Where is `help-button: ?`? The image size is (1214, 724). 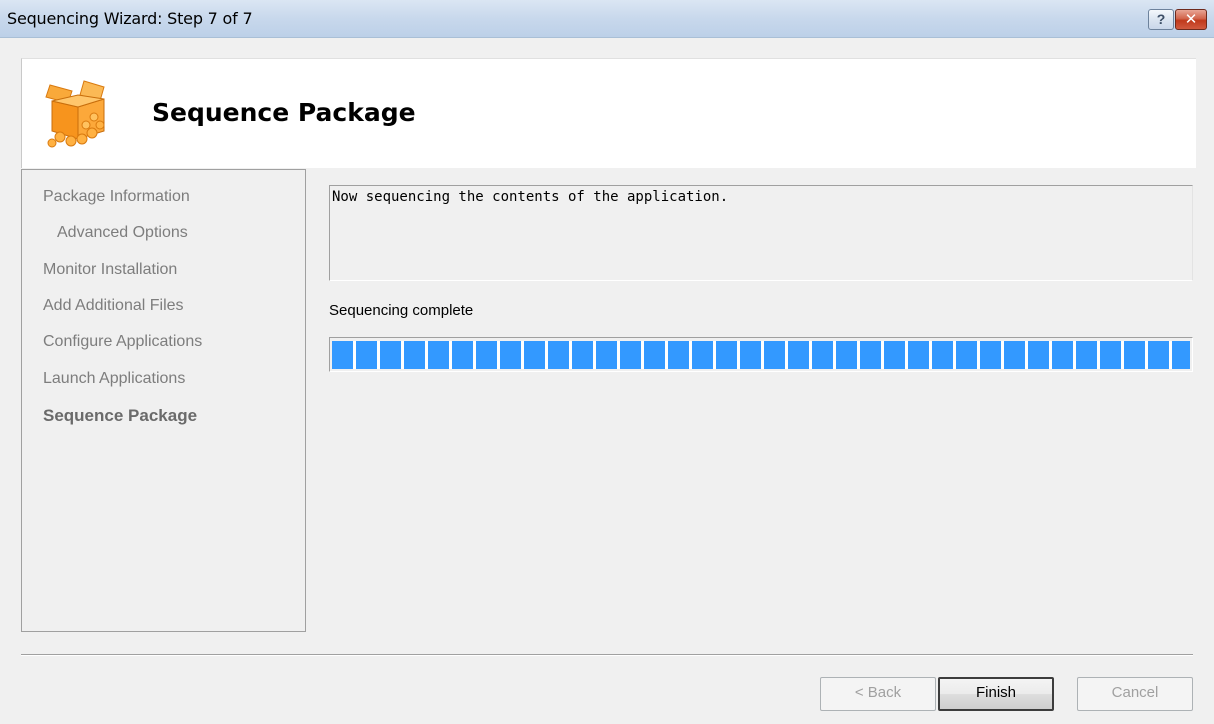
help-button: ? is located at coordinates (1161, 19).